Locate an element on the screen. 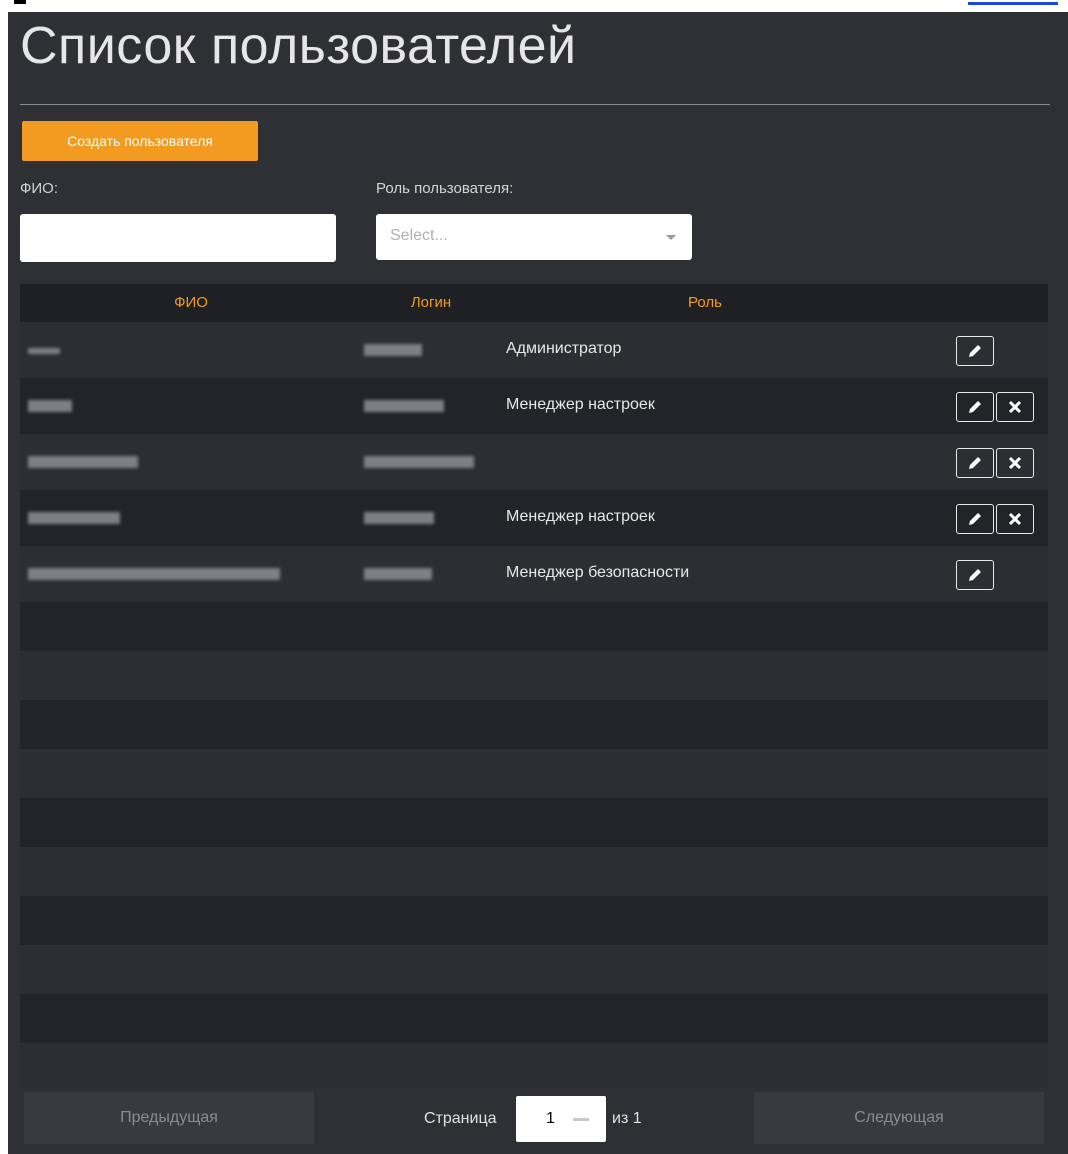  table-row: Администратор is located at coordinates (534, 350).